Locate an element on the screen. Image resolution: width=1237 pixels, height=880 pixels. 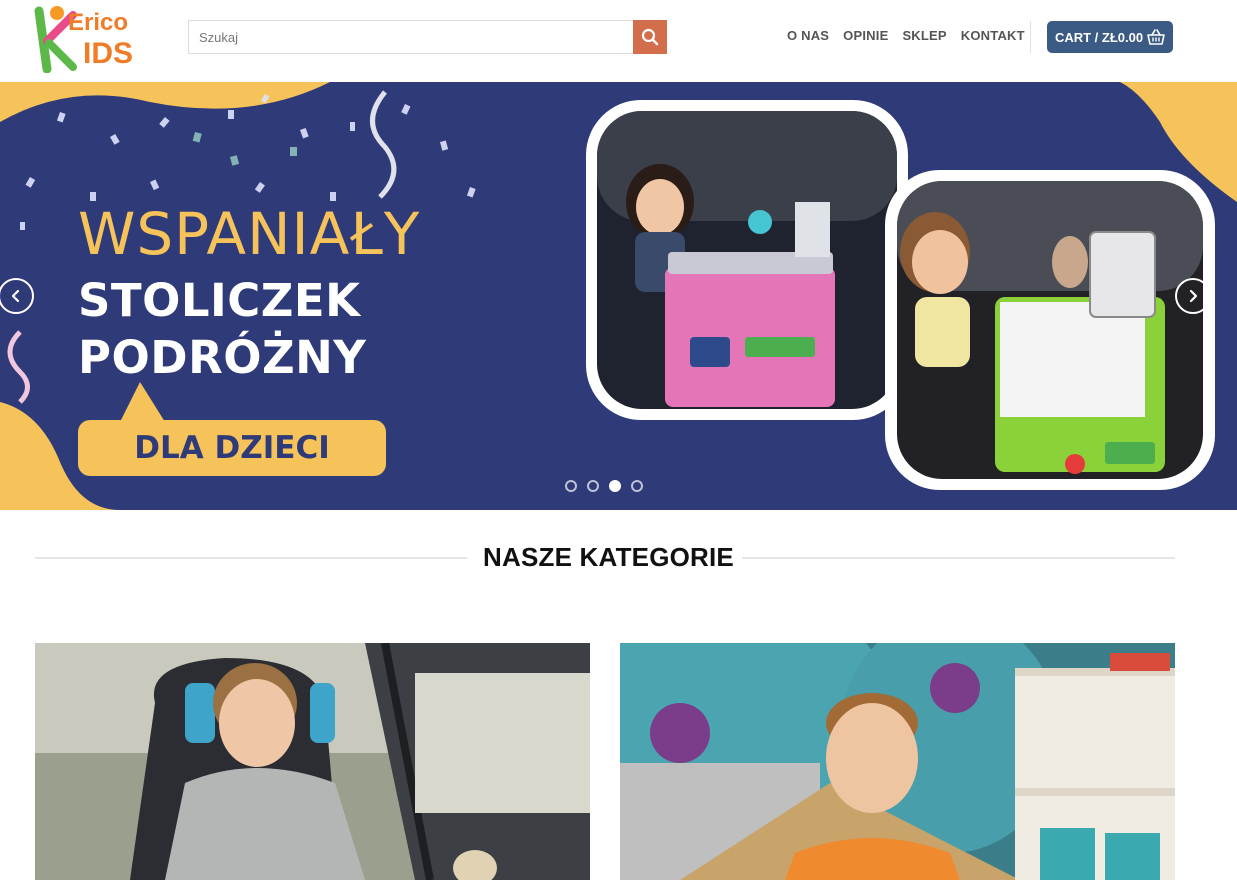
logo: Erico IDS is located at coordinates (98, 38).